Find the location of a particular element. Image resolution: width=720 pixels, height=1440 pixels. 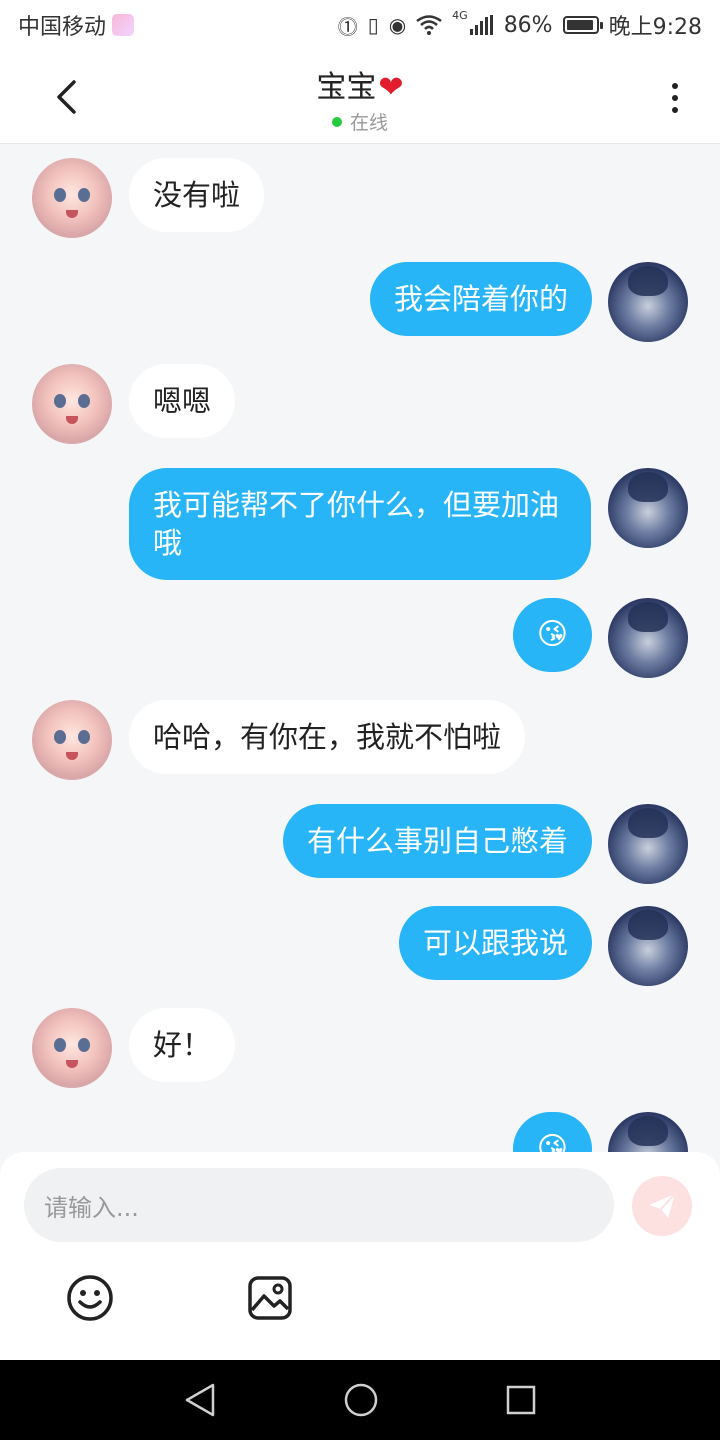

outgoing-bubble: 有什么事别自己憋着 is located at coordinates (437, 841).